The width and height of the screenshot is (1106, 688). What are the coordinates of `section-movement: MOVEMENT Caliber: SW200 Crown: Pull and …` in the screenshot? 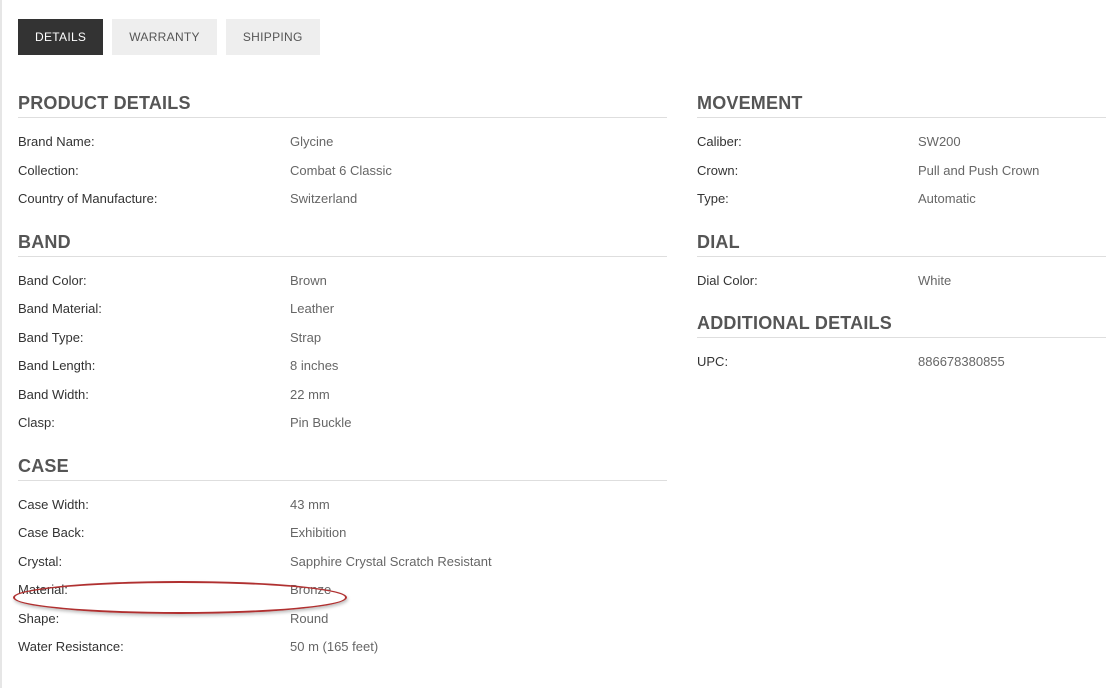 It's located at (901, 151).